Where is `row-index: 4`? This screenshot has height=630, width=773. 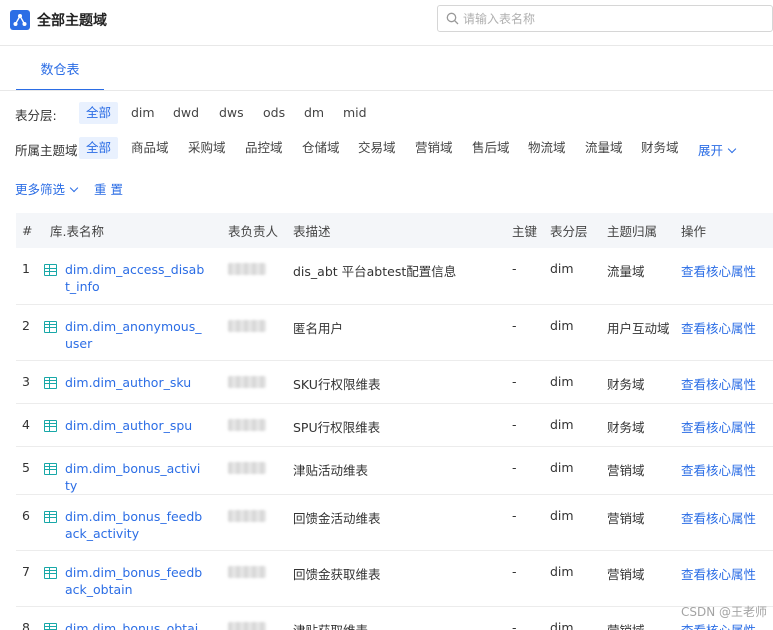
row-index: 4 is located at coordinates (30, 425).